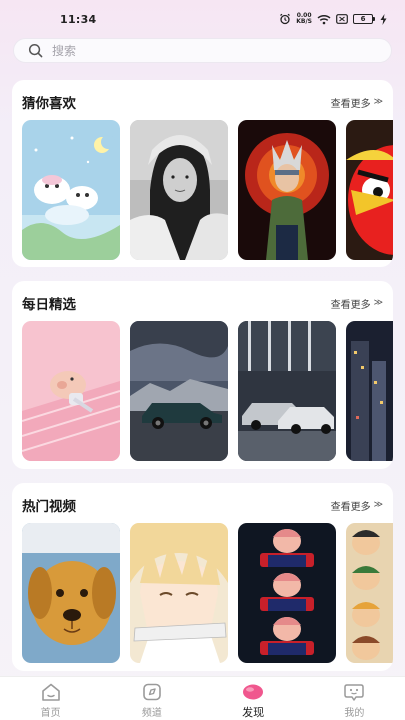  What do you see at coordinates (78, 19) in the screenshot?
I see `status-time: 11:34` at bounding box center [78, 19].